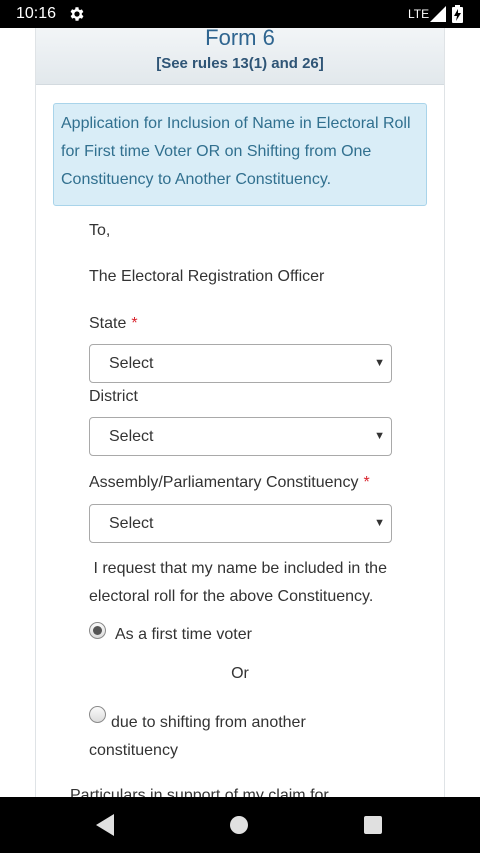  Describe the element at coordinates (240, 14) in the screenshot. I see `status-bar: 10:16 LTE` at that location.